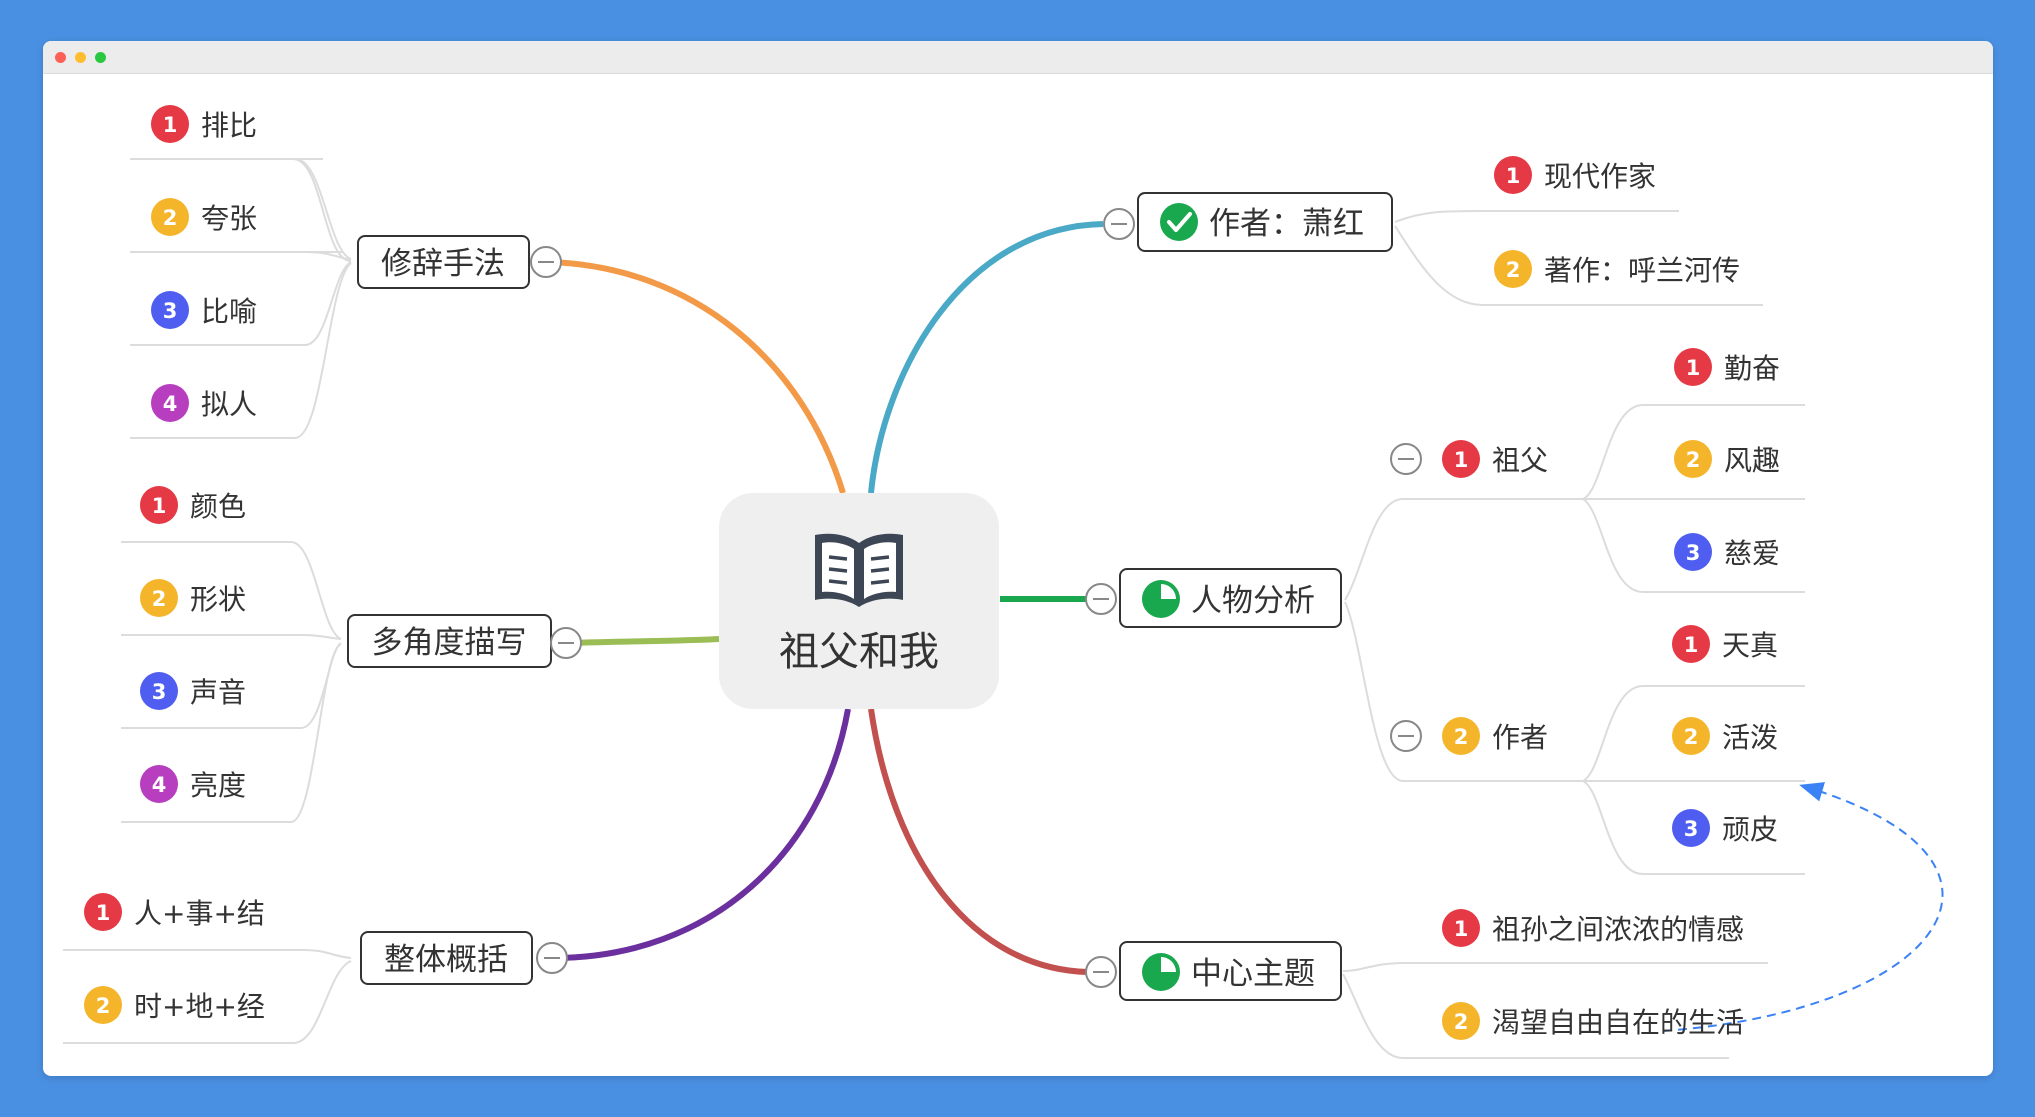  I want to click on leaf-item: 1 现代作家, so click(1575, 175).